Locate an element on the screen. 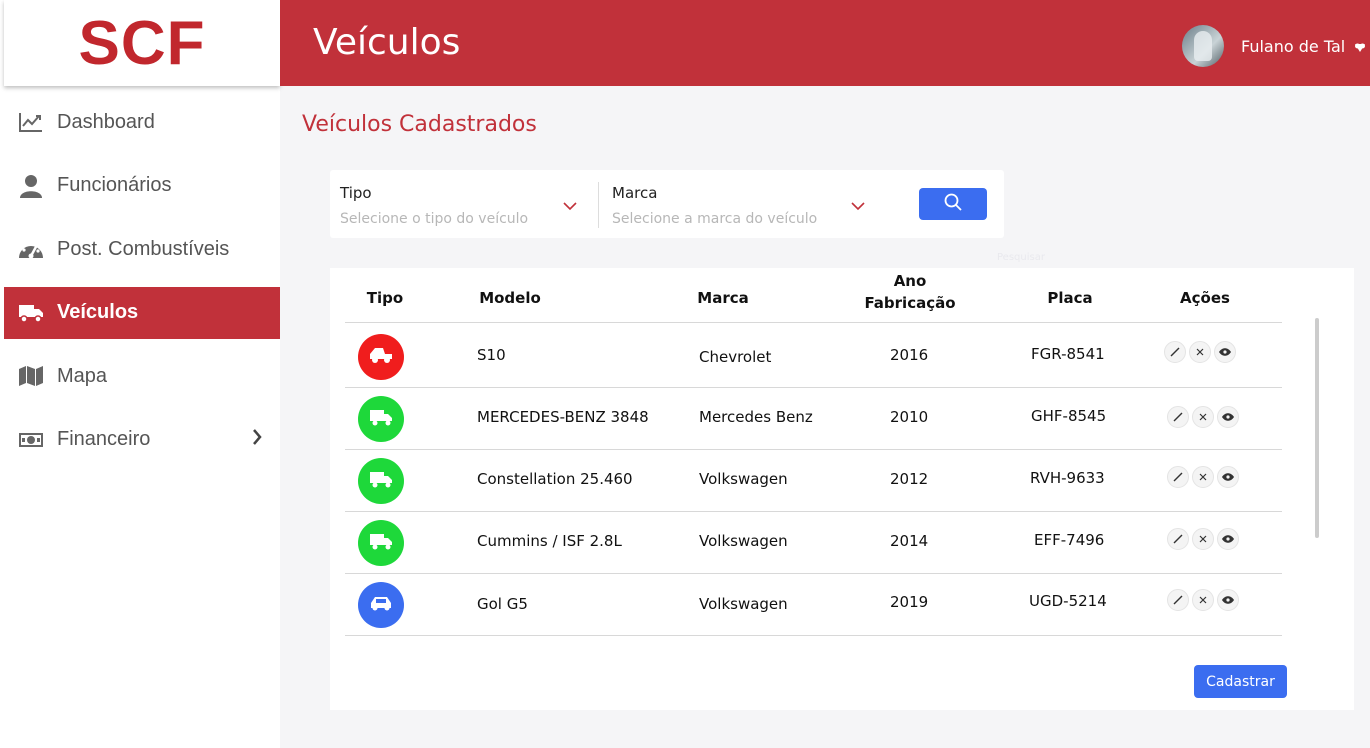 The height and width of the screenshot is (748, 1370). cell-ano: 2019 is located at coordinates (909, 602).